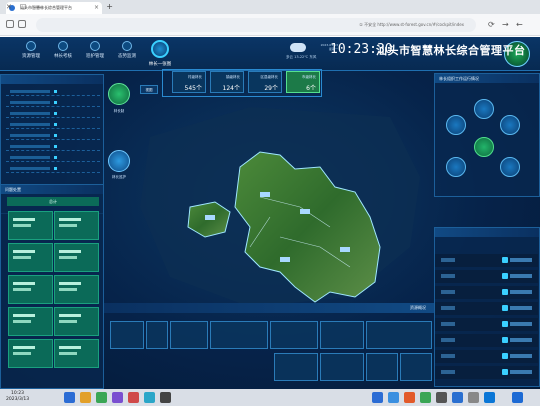 This screenshot has height=406, width=540. What do you see at coordinates (149, 89) in the screenshot?
I see `view-toggle-button: 视图` at bounding box center [149, 89].